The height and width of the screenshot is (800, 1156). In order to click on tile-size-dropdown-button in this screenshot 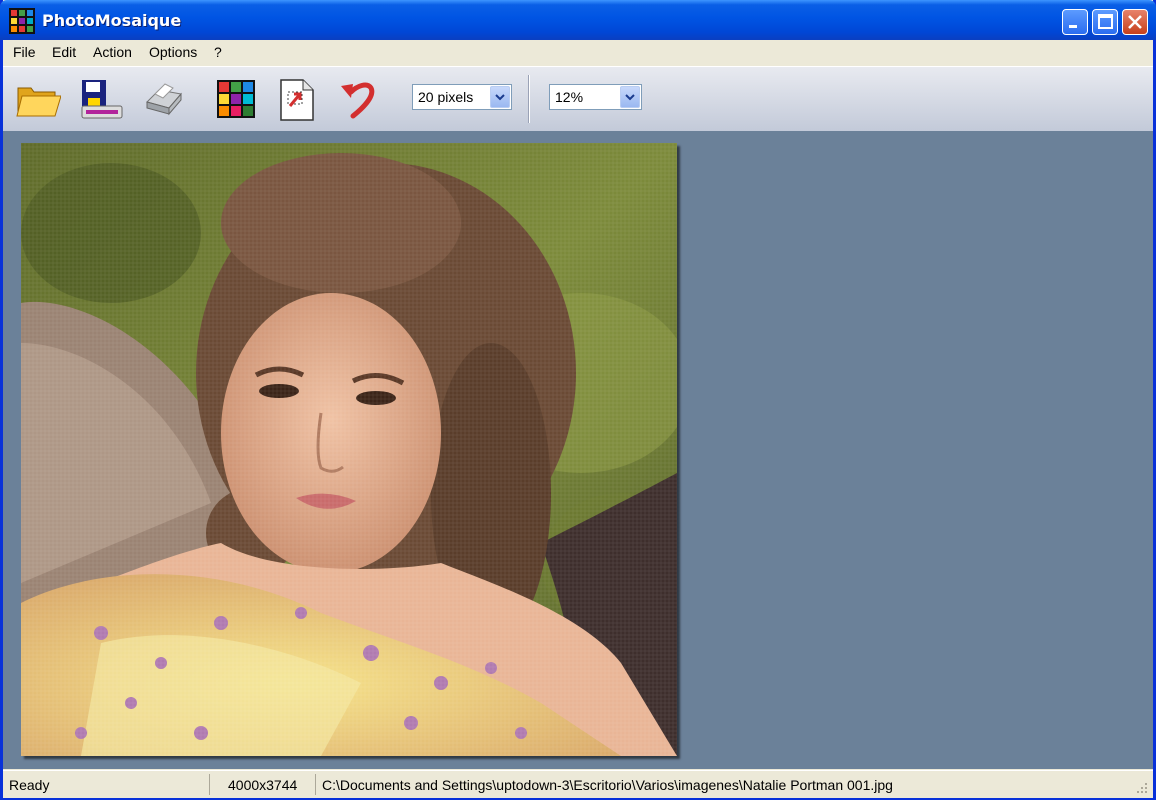, I will do `click(500, 97)`.